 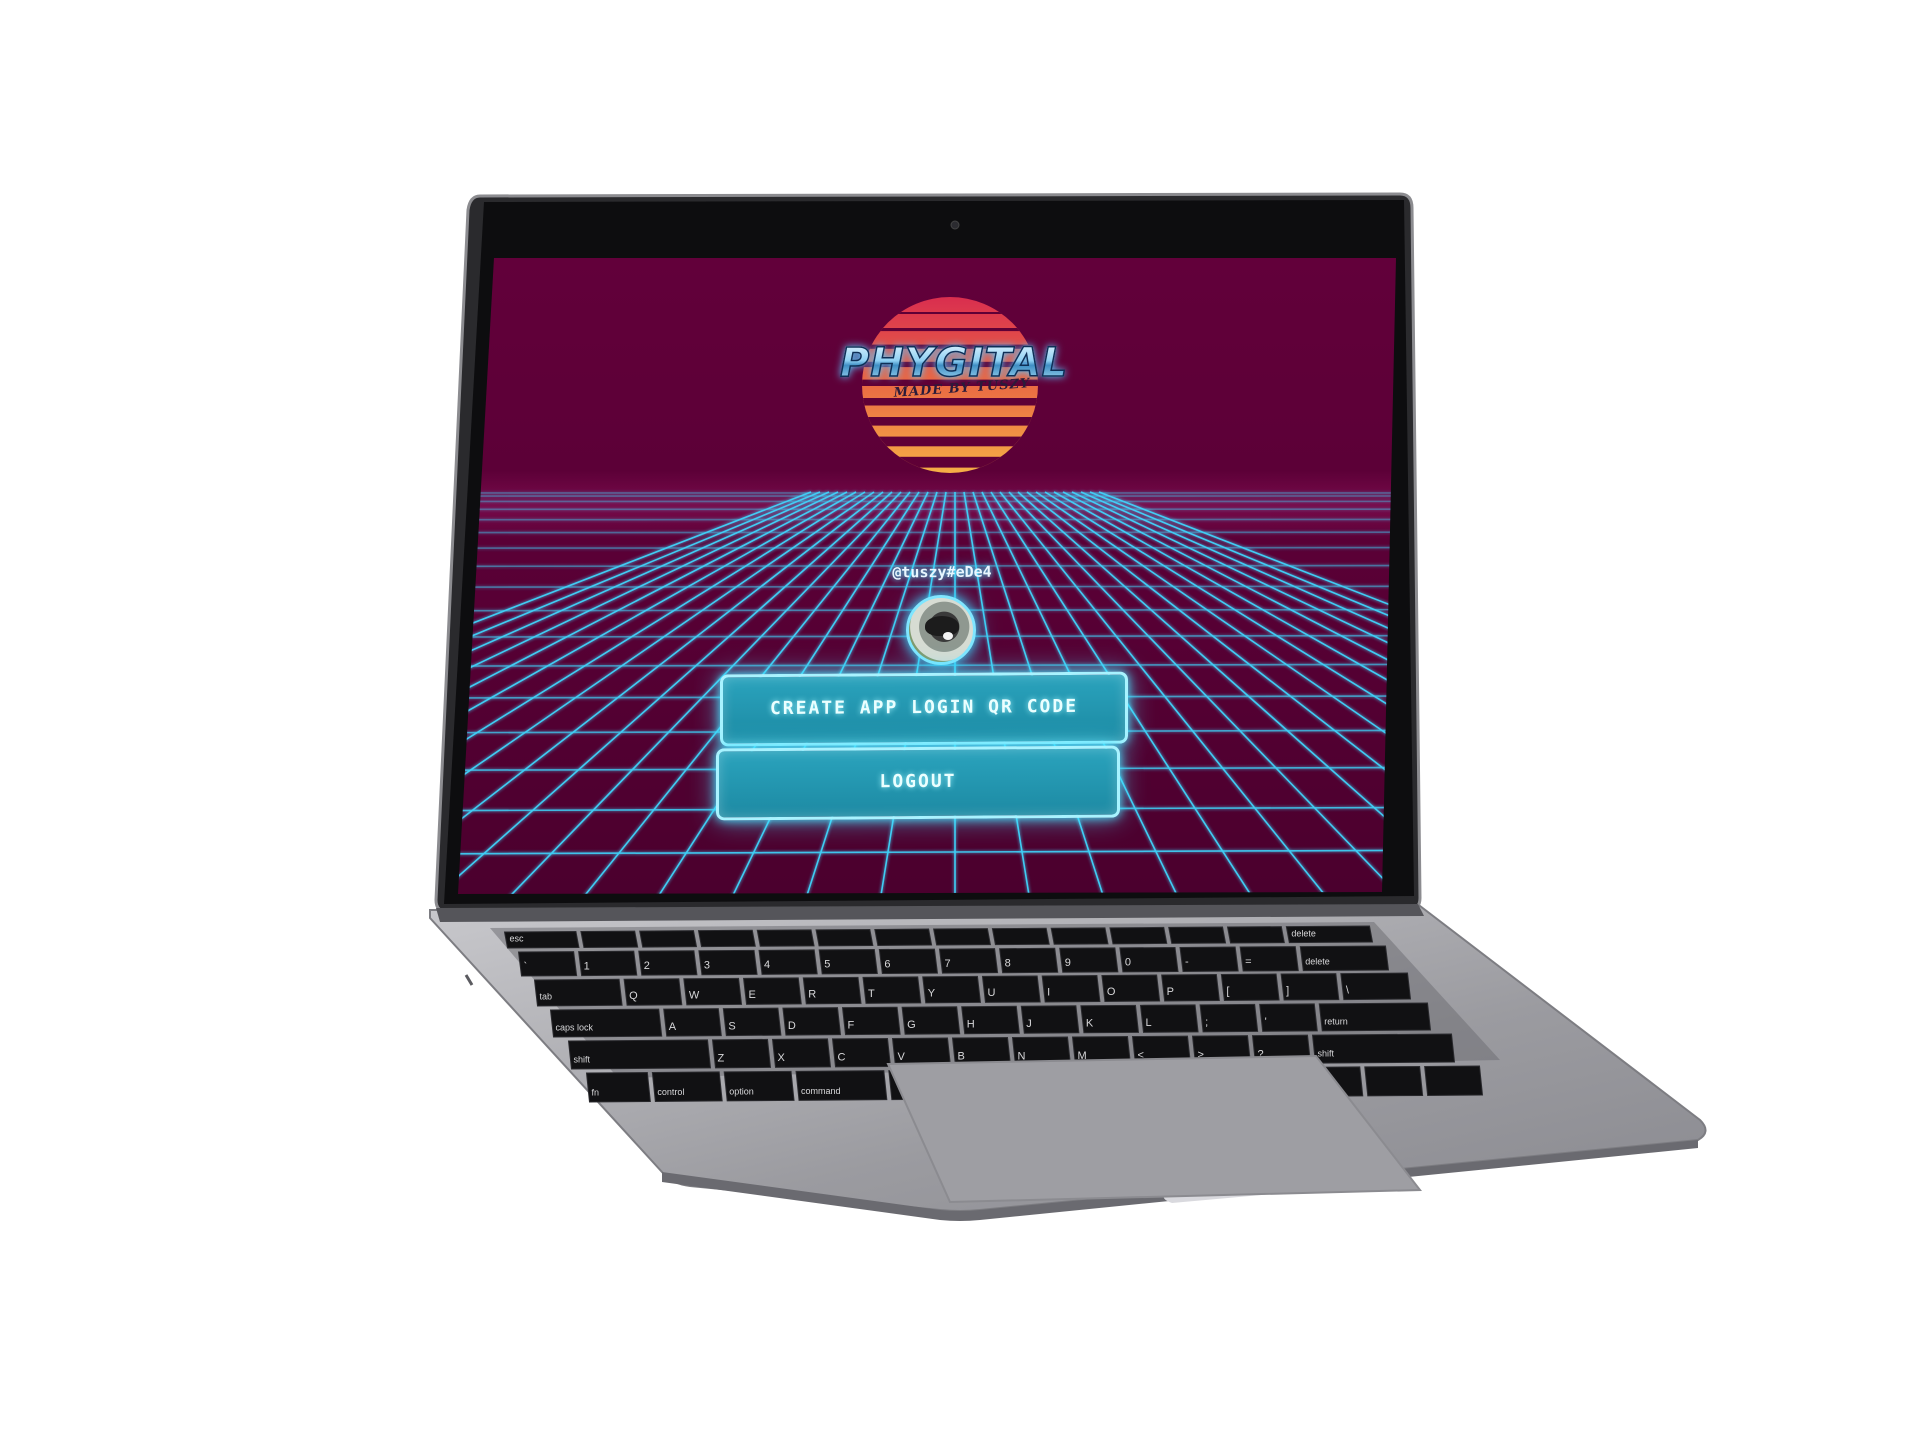 I want to click on keyboard-key-label: =, so click(x=1248, y=962).